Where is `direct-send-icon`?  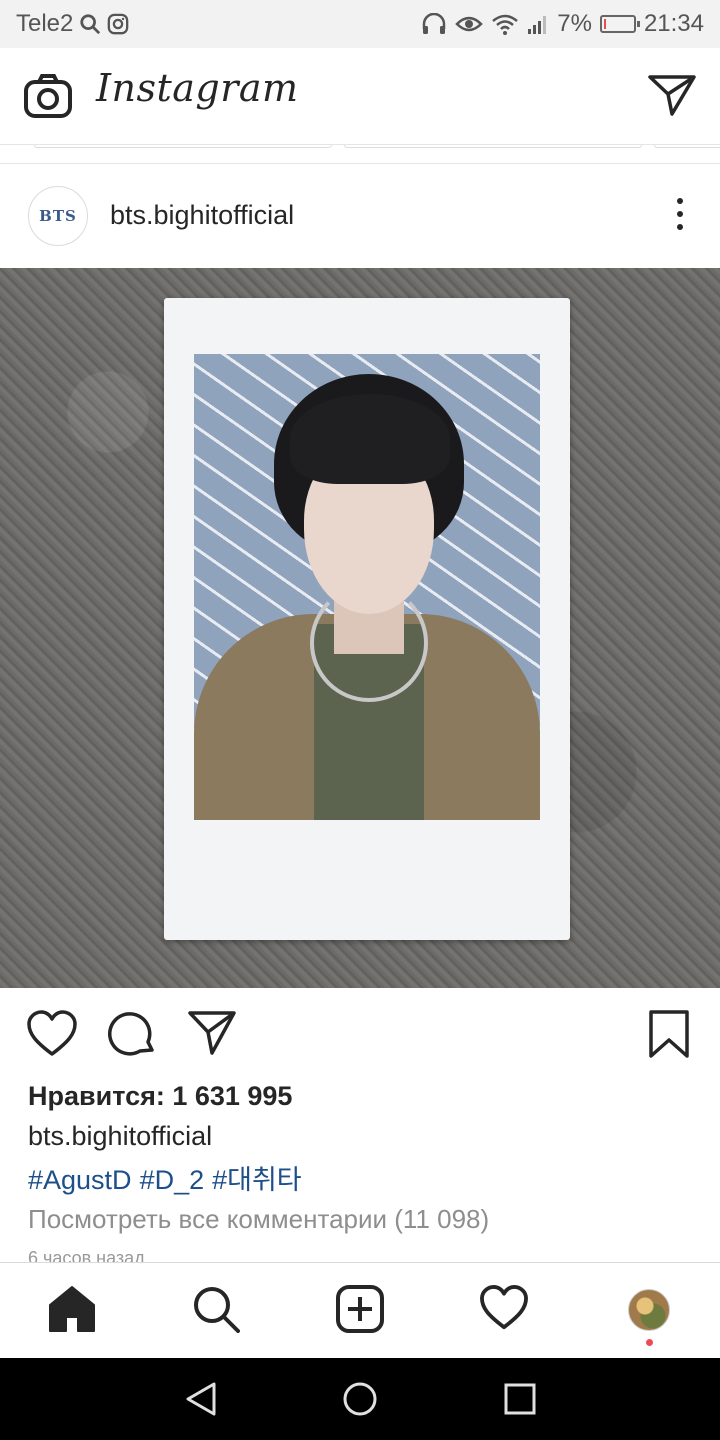
direct-send-icon is located at coordinates (672, 95).